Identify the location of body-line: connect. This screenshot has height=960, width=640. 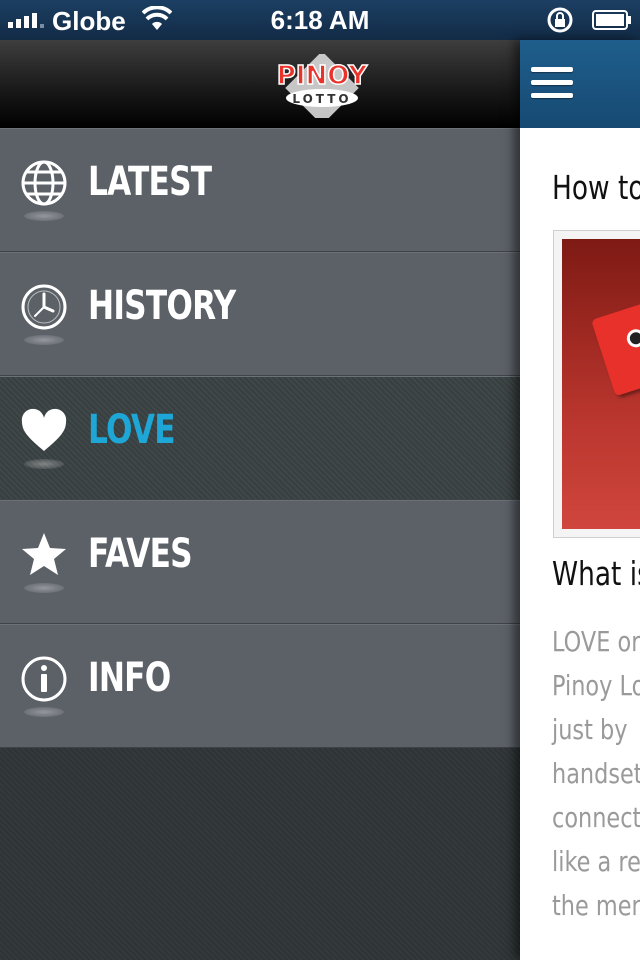
(596, 817).